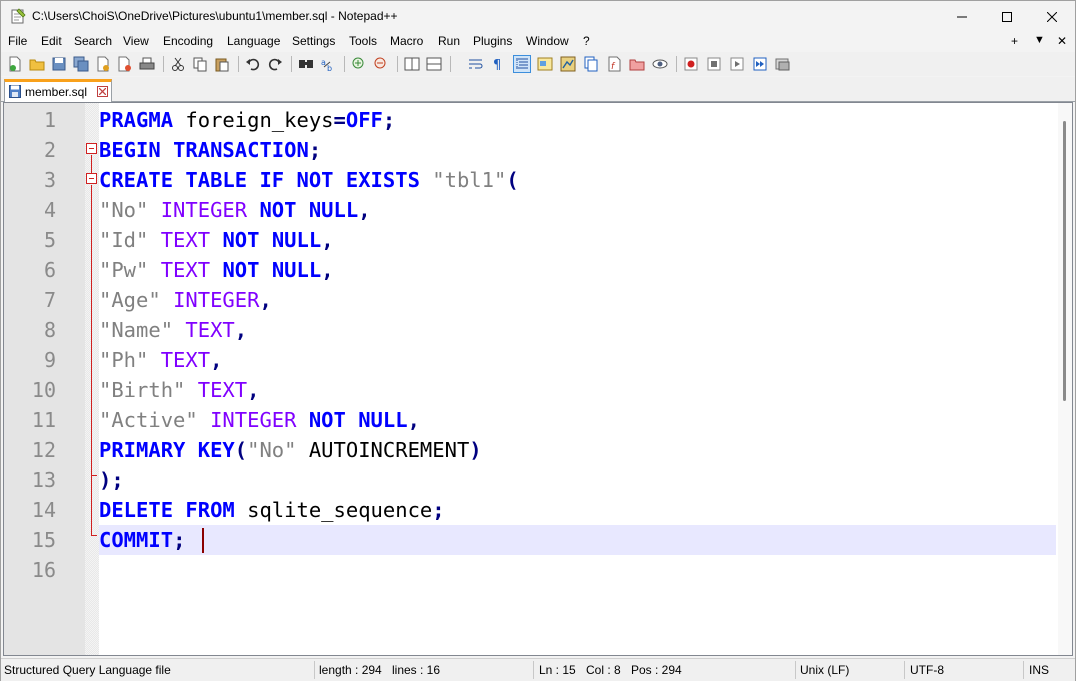 The image size is (1076, 681). Describe the element at coordinates (178, 64) in the screenshot. I see `cut-button` at that location.